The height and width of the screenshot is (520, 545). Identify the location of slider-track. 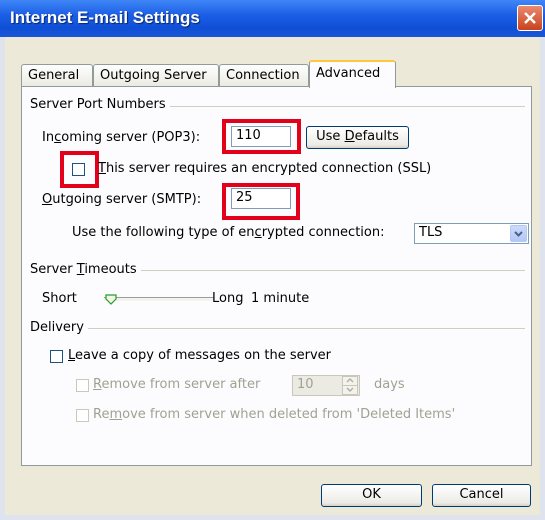
(159, 299).